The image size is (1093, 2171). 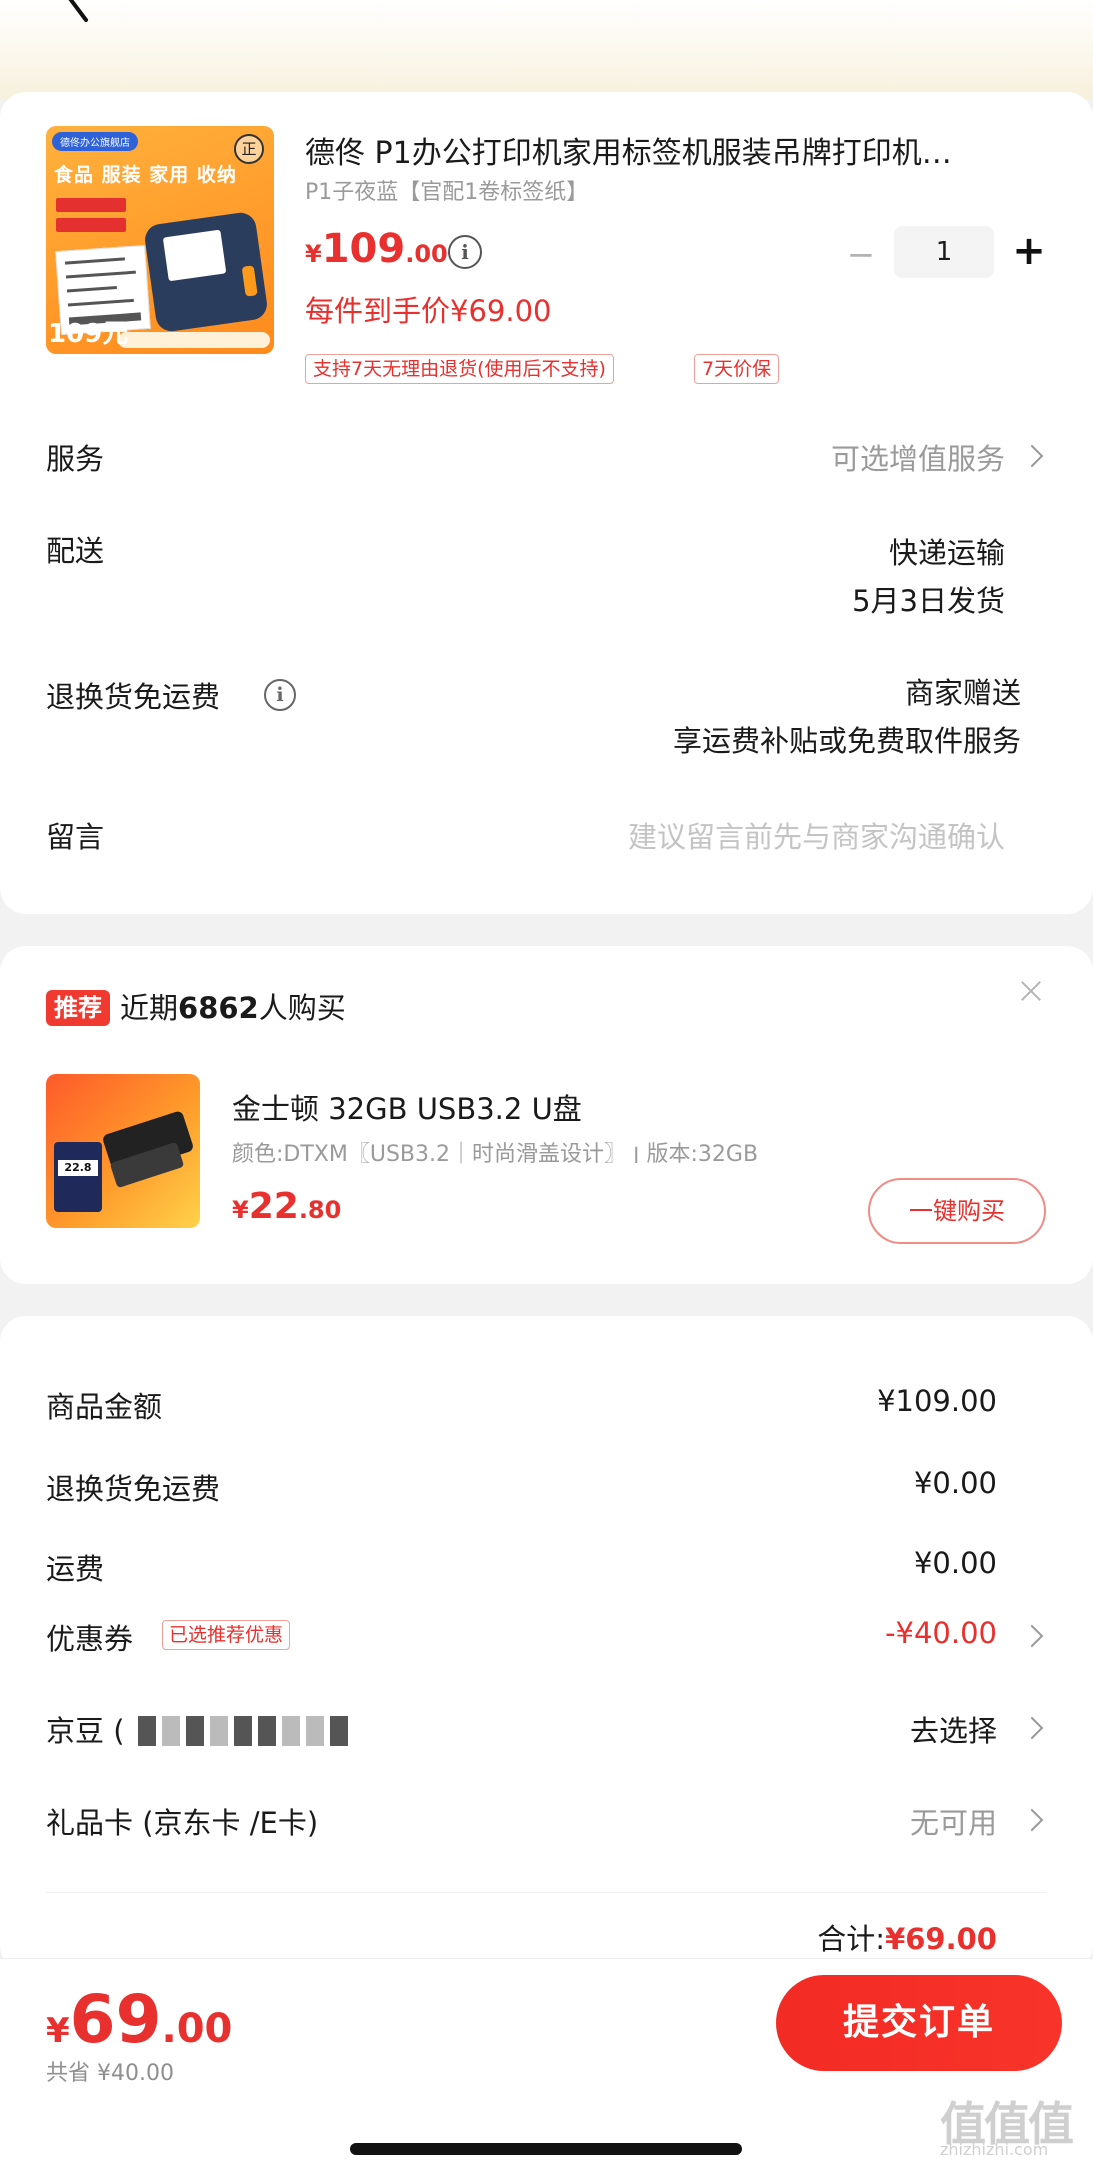 I want to click on return-fee-label: 退换货免运费, so click(x=133, y=1489).